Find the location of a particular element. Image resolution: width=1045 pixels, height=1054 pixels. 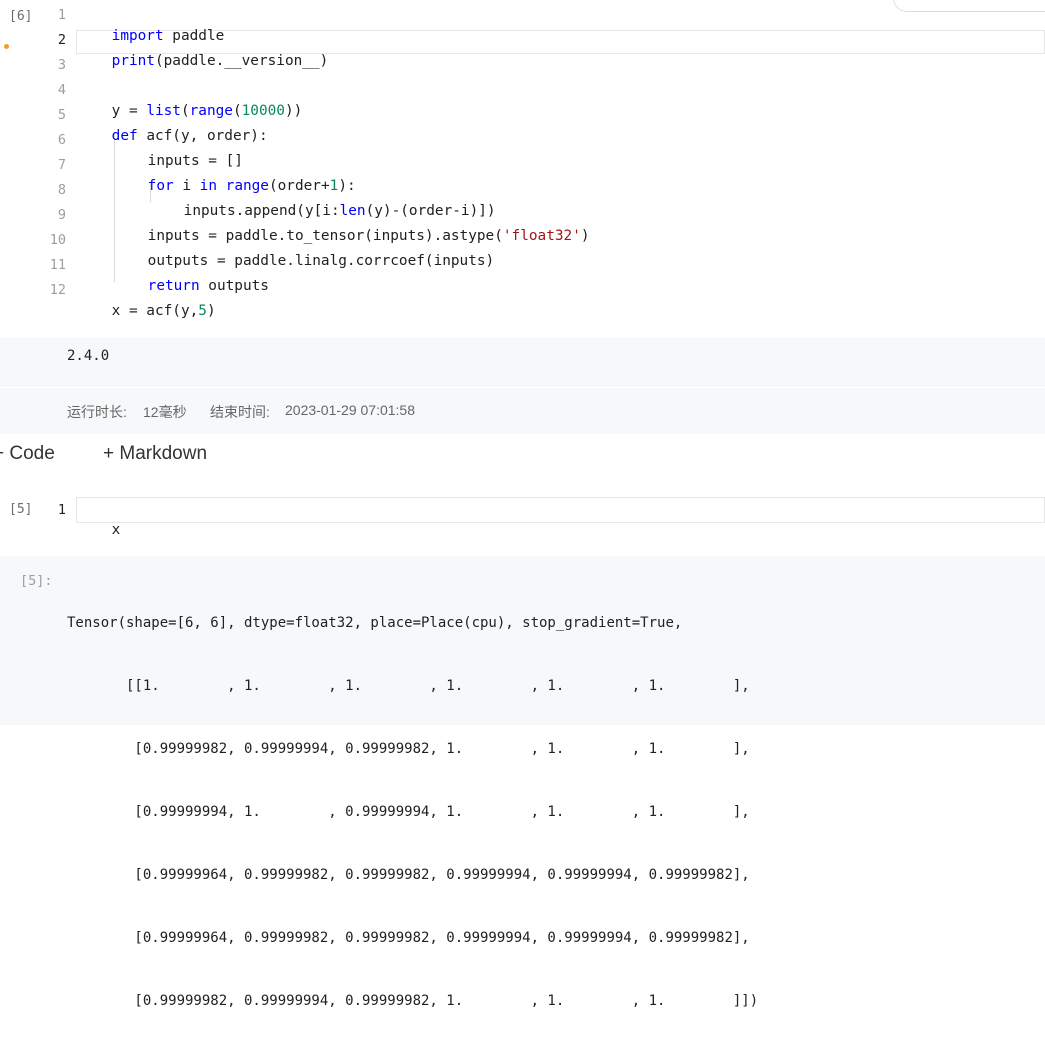

line-number: 10 is located at coordinates (57, 240).